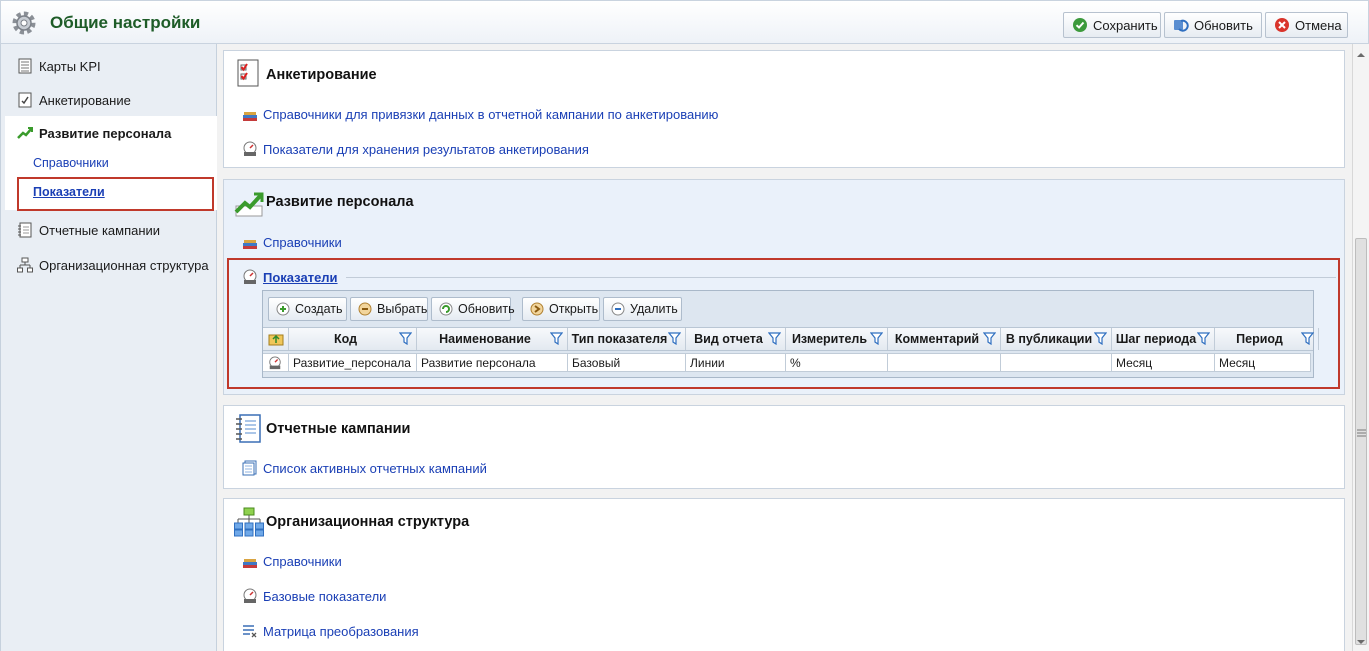 The width and height of the screenshot is (1369, 651). What do you see at coordinates (1361, 55) in the screenshot?
I see `scroll-up-arrow-icon` at bounding box center [1361, 55].